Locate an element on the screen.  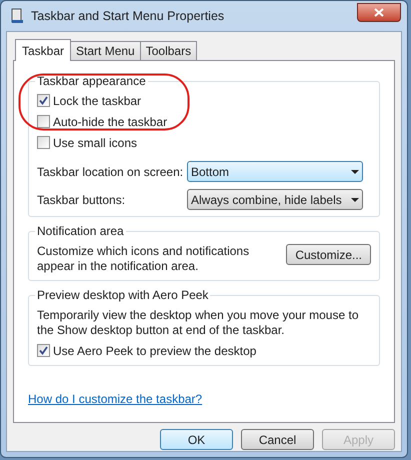
close-icon is located at coordinates (379, 12).